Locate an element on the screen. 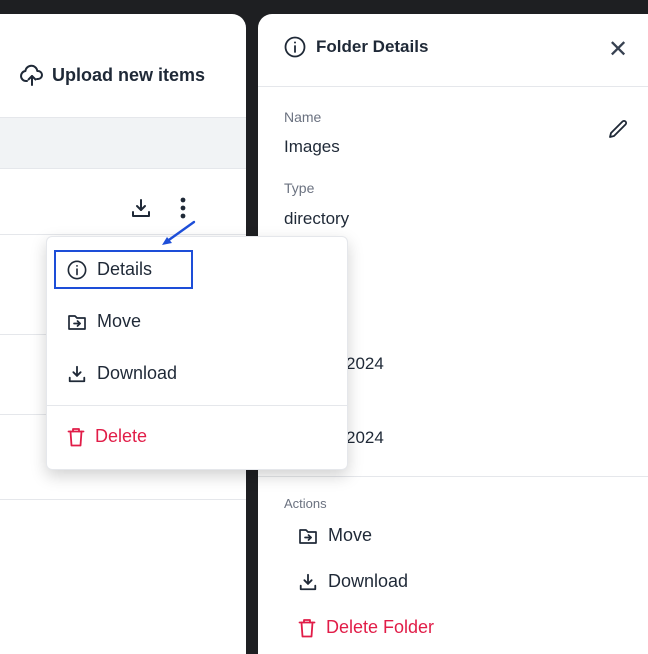  details-header: Folder Details is located at coordinates (356, 47).